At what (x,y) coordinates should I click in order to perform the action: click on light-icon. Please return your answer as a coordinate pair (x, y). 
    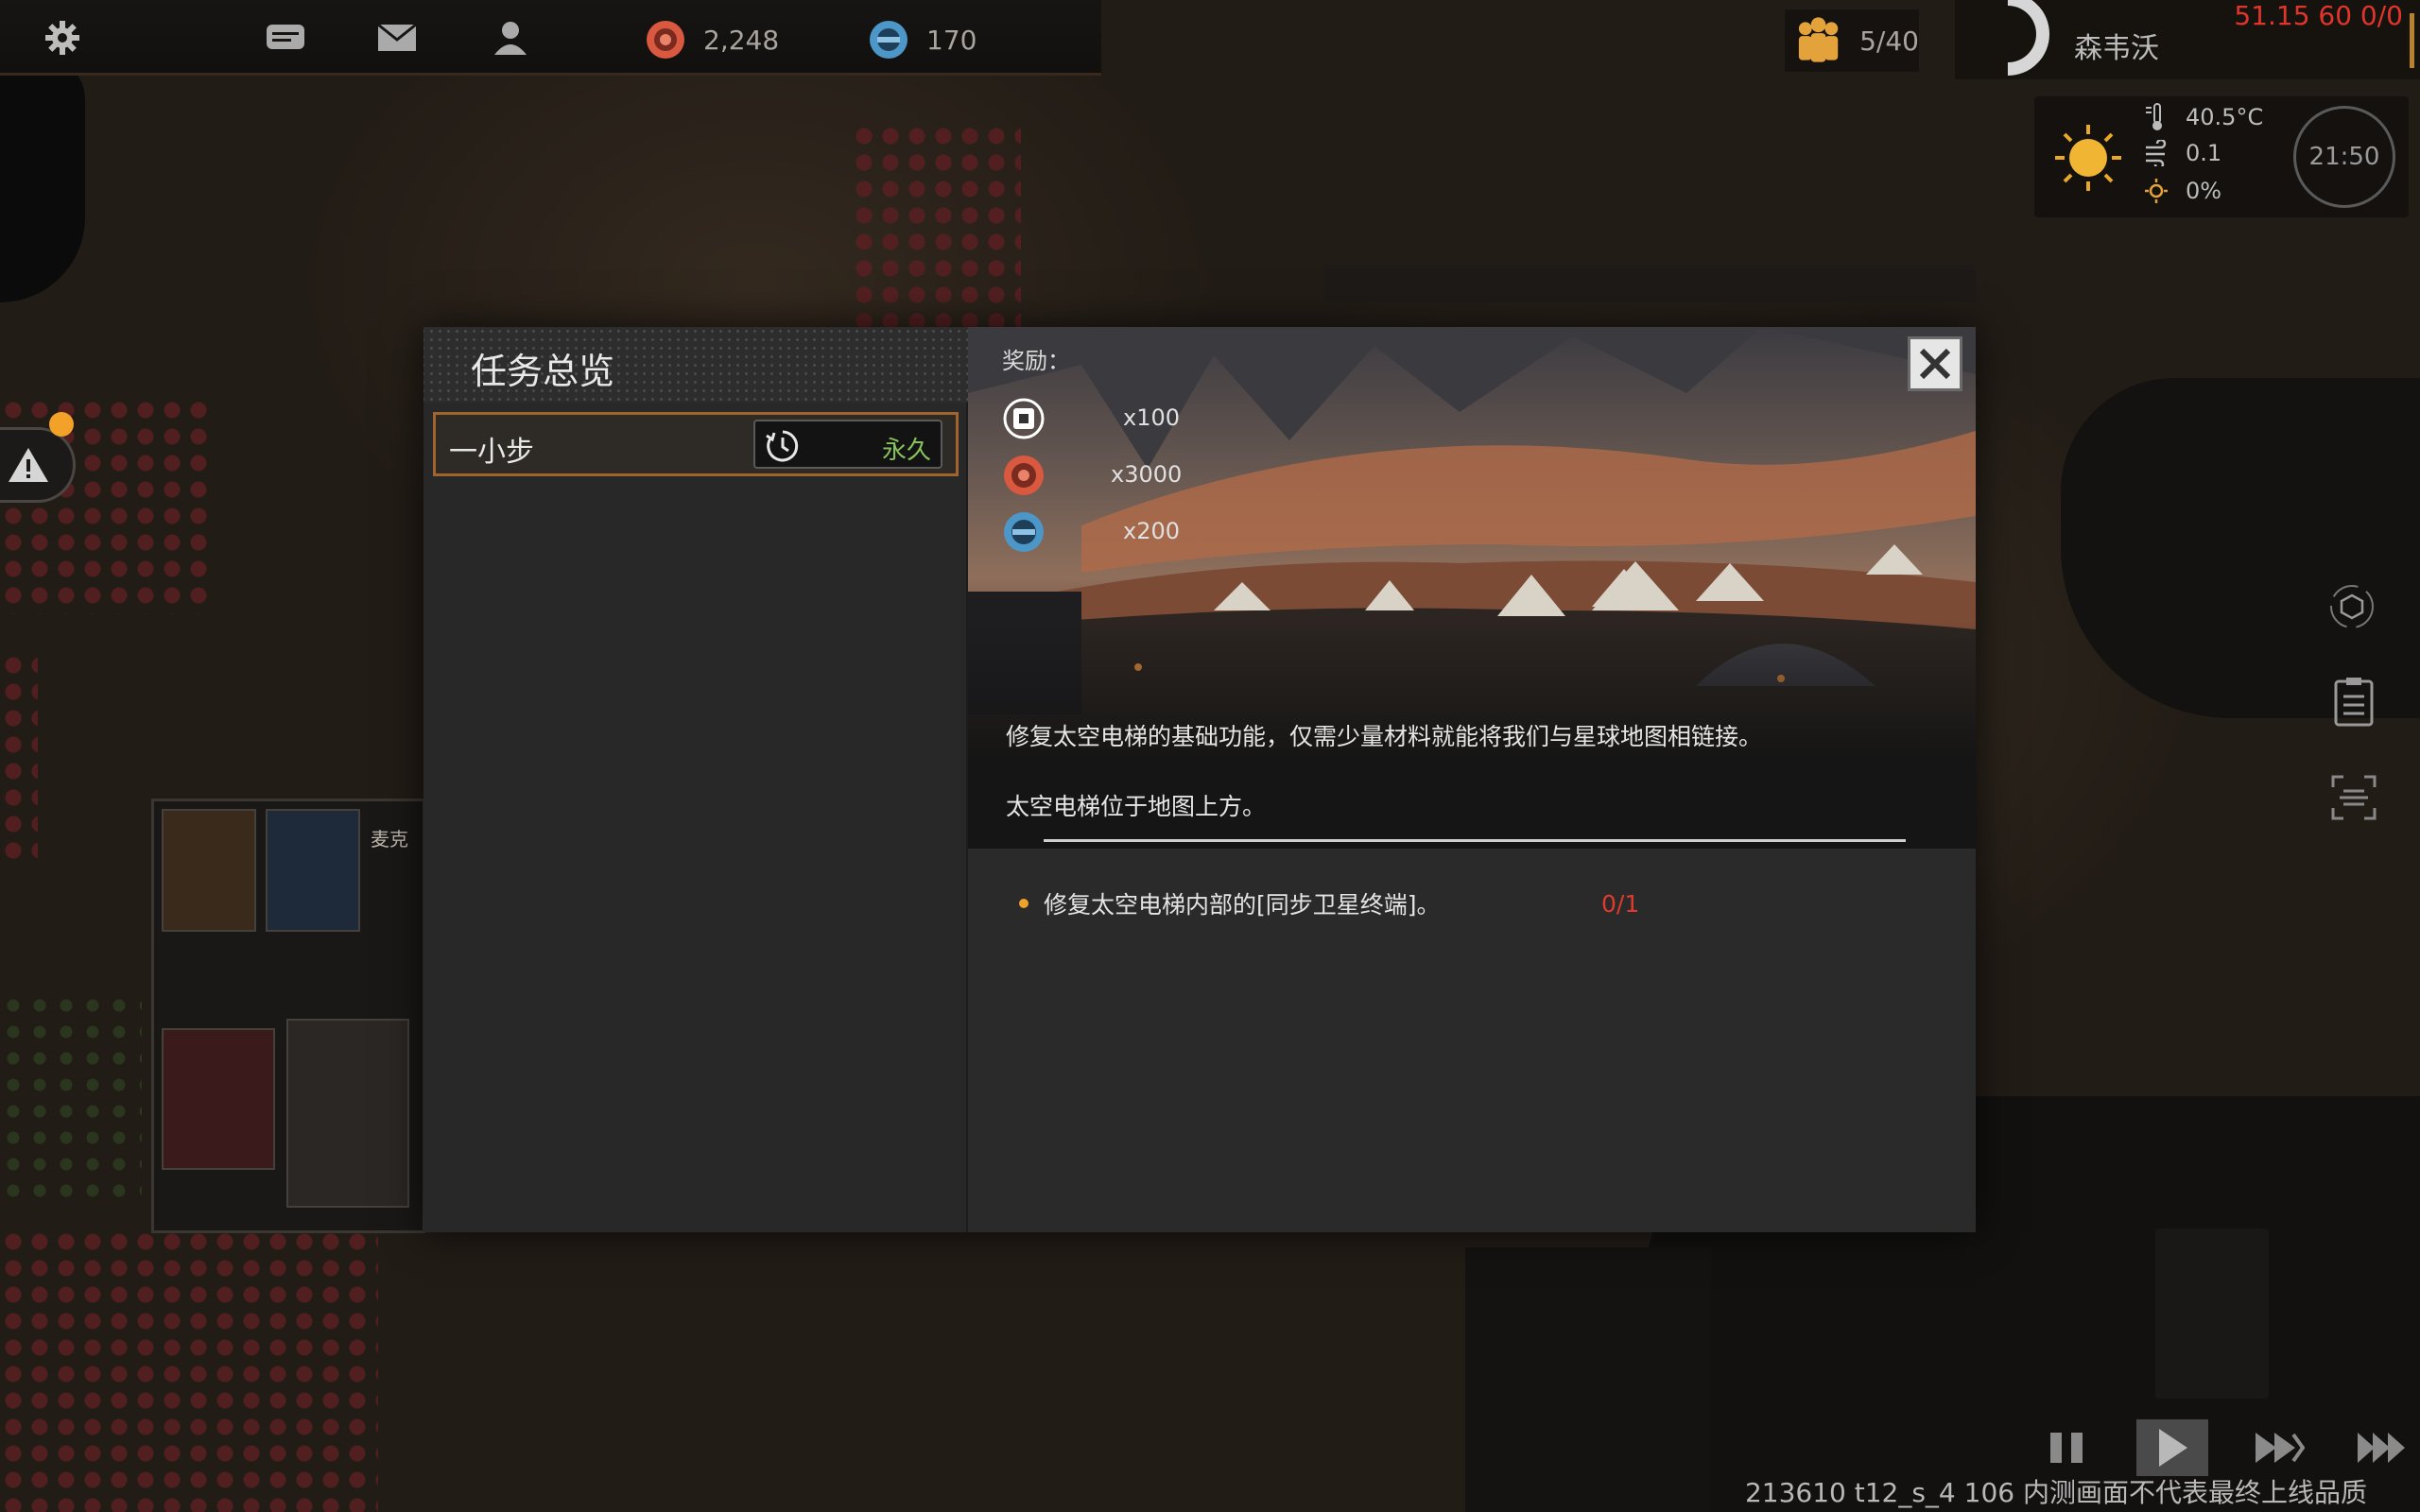
    Looking at the image, I should click on (2156, 191).